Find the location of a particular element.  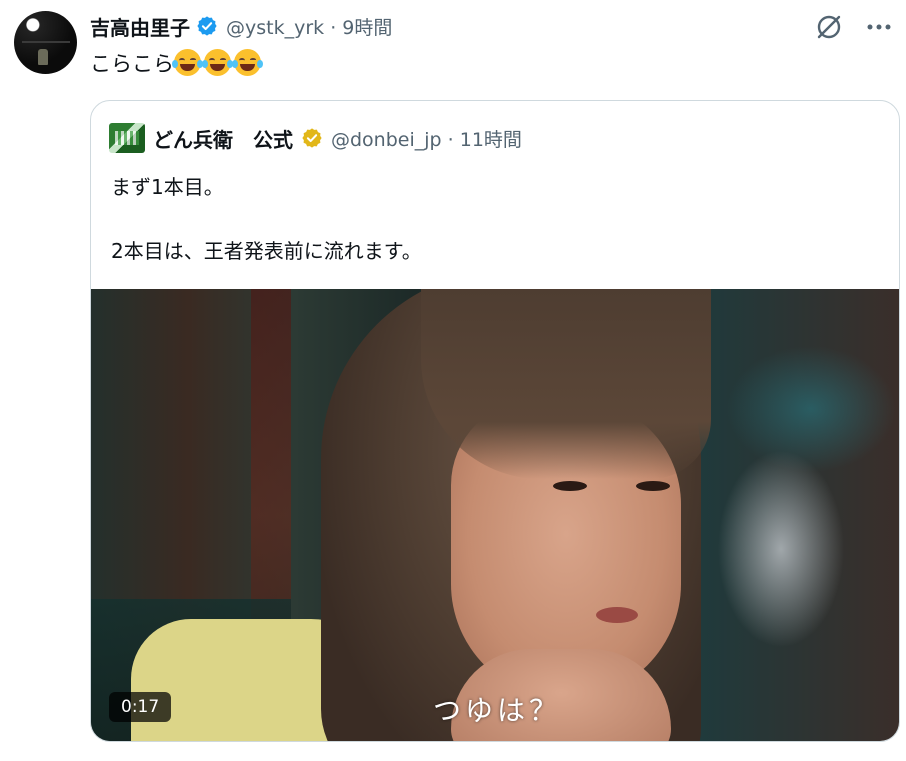

author-handle-text: @ystk_yrk is located at coordinates (275, 27).